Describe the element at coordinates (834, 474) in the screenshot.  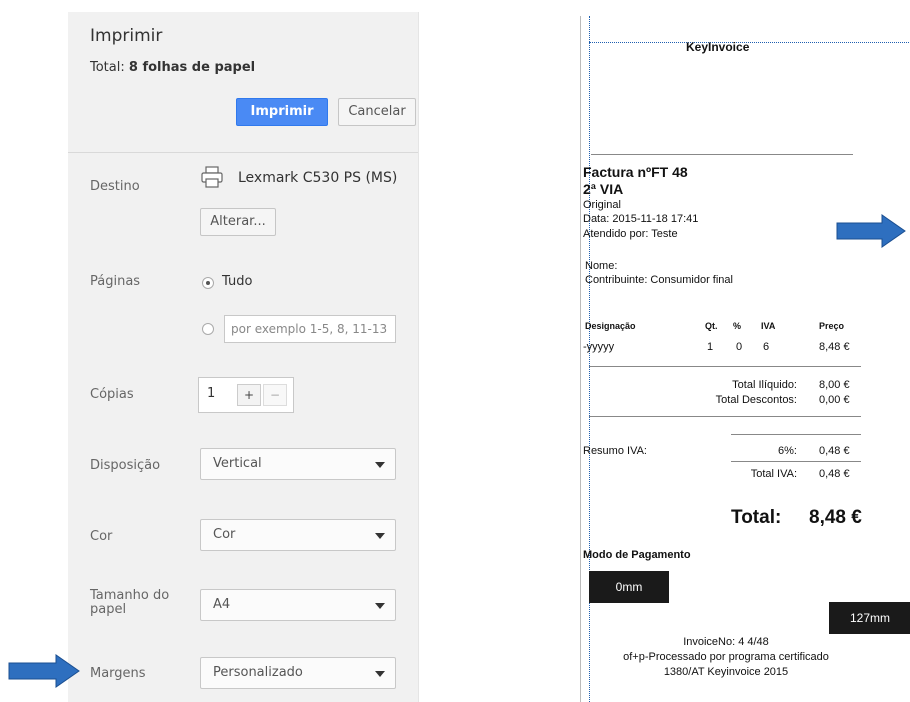
I see `vat-total-value: 0,48 €` at that location.